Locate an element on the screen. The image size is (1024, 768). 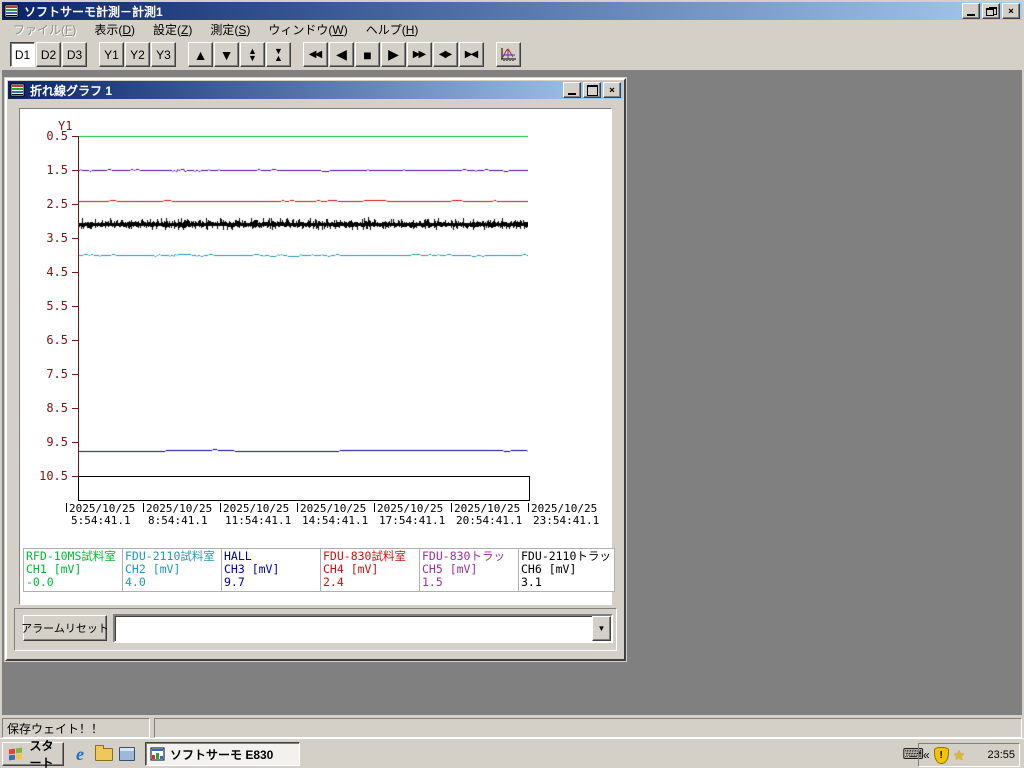
display-buttons: D1 D2 D3 is located at coordinates (49, 54).